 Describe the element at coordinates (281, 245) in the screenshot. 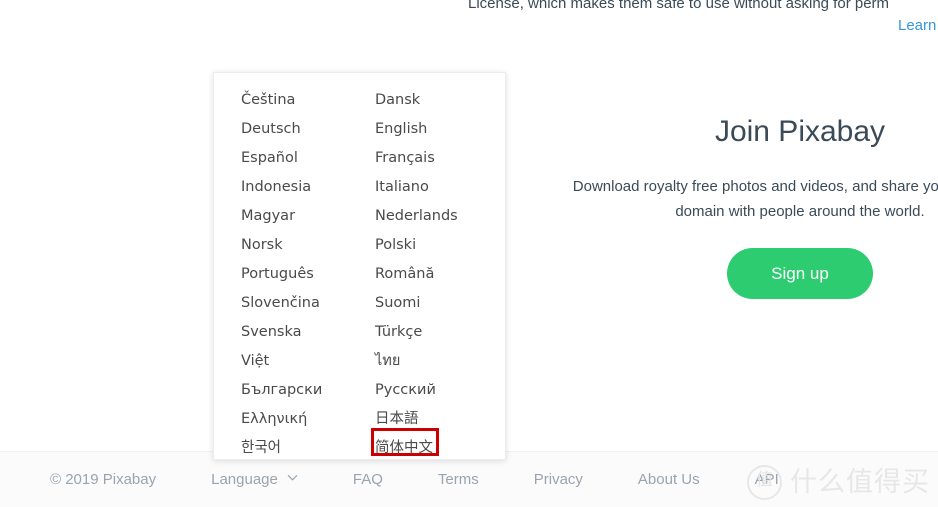

I see `language-option-norsk: Norsk` at that location.